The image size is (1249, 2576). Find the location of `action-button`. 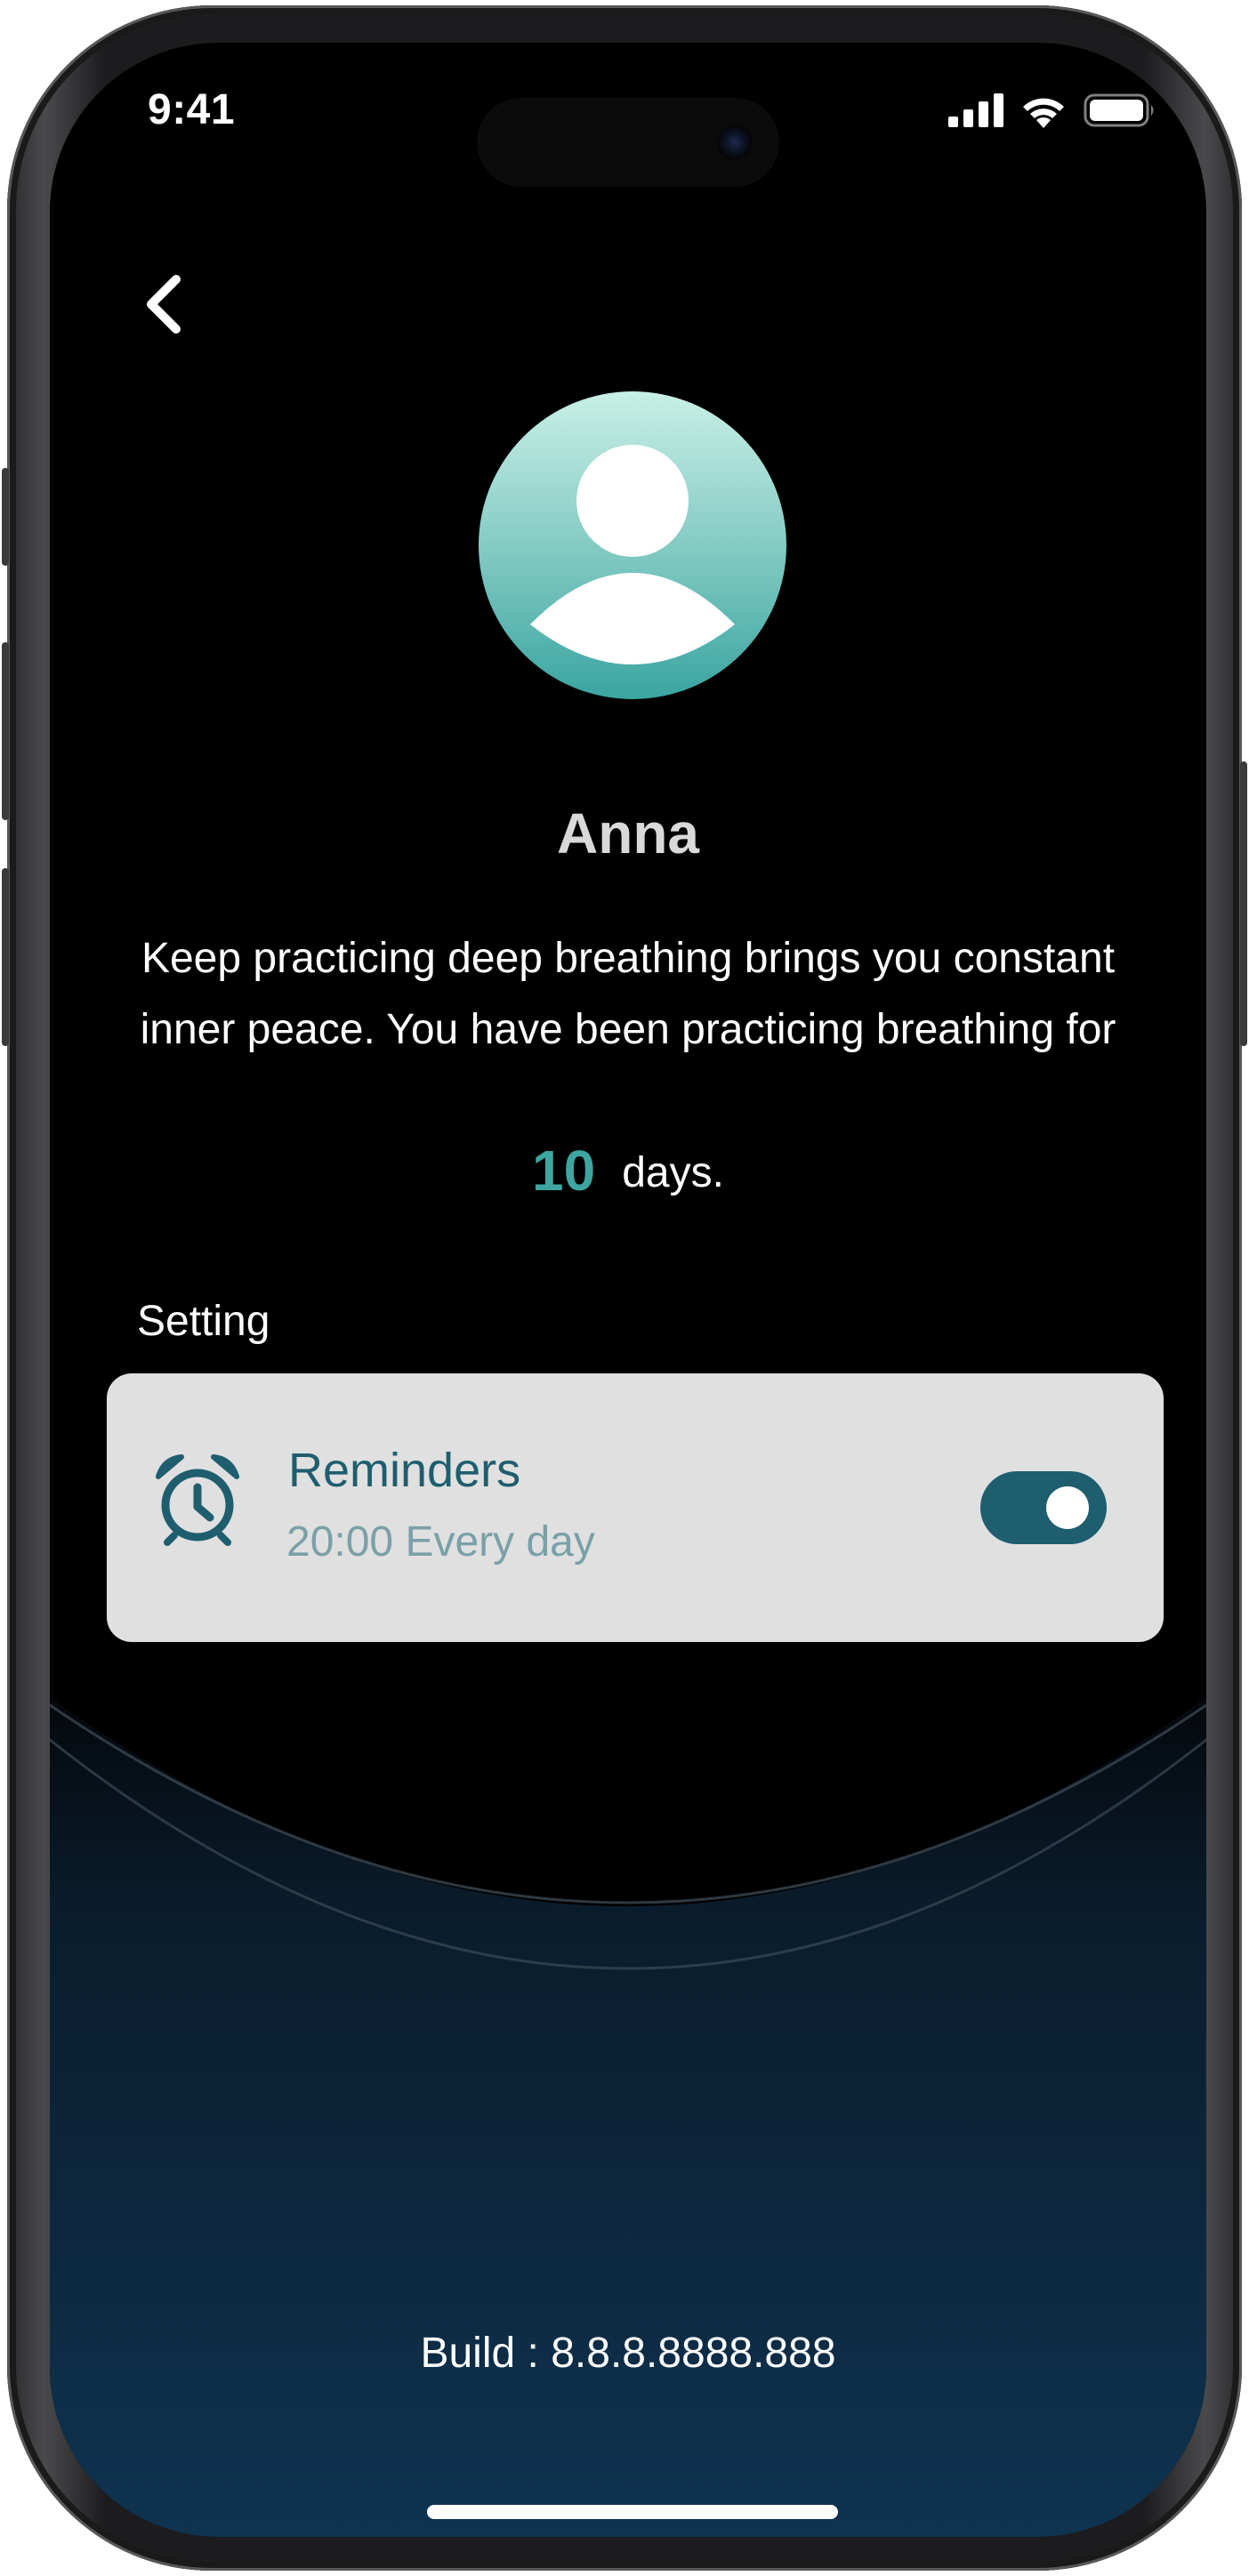

action-button is located at coordinates (6, 517).